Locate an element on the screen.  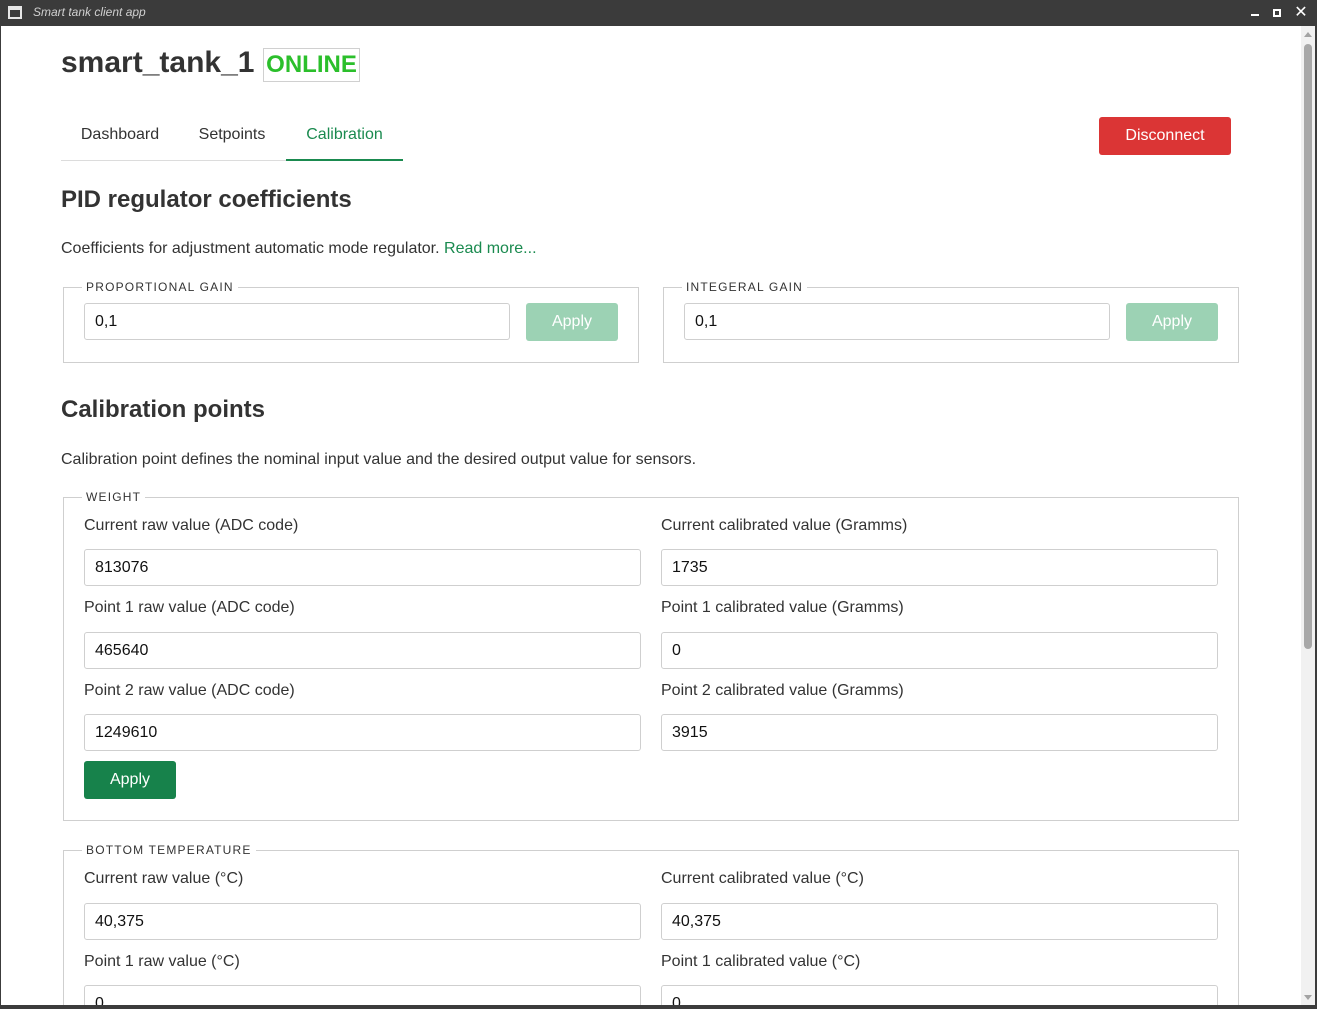
scroll-up-icon is located at coordinates (1308, 34).